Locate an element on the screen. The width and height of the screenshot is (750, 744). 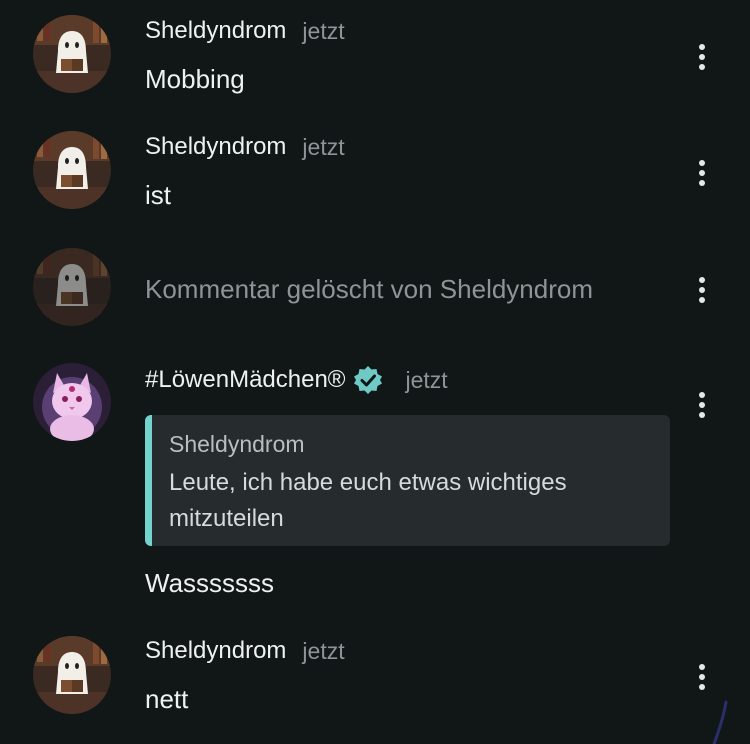
comment-header: #LöwenMädchen® jetzt is located at coordinates (296, 380).